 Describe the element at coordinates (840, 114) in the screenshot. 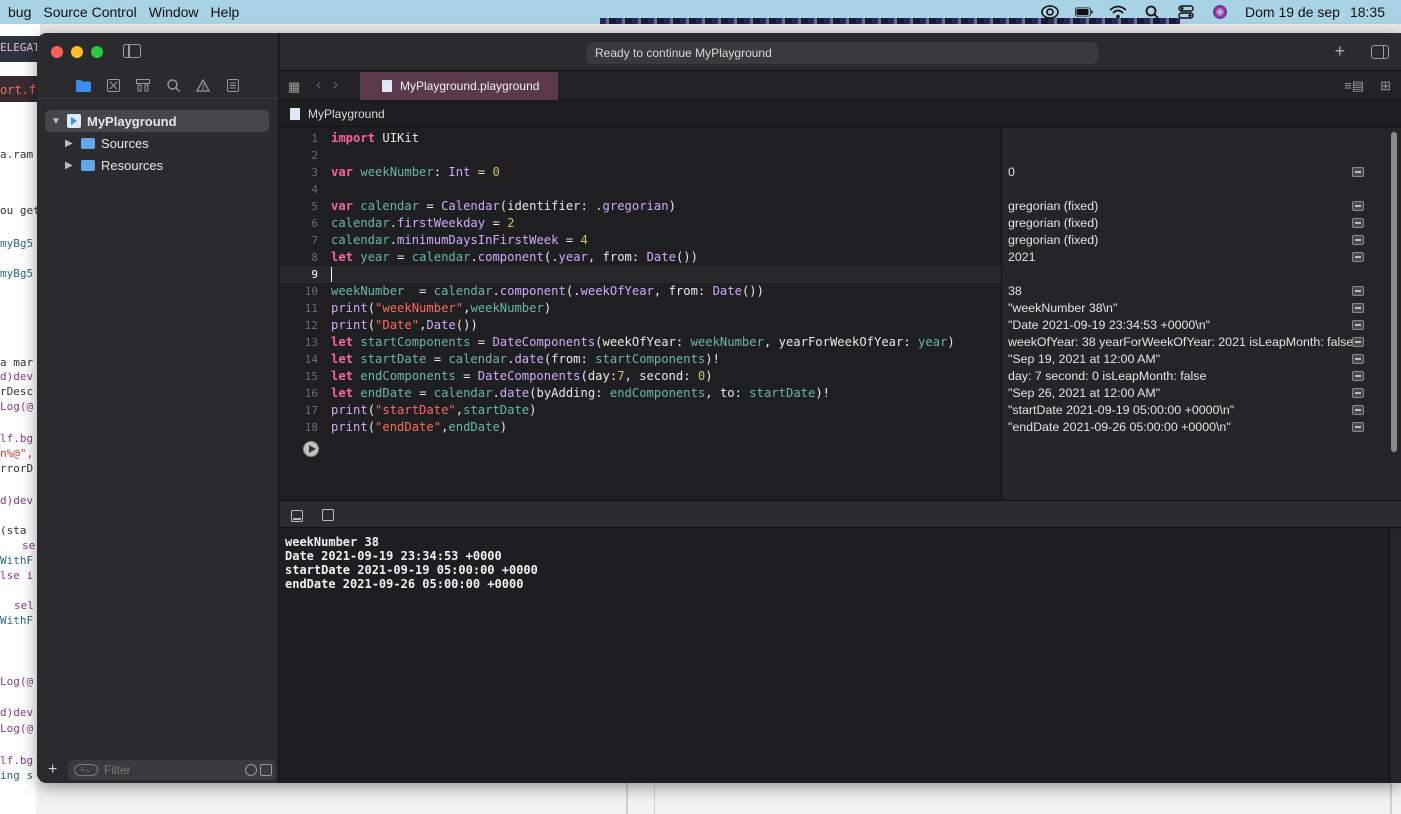

I see `jump-bar: MyPlayground` at that location.